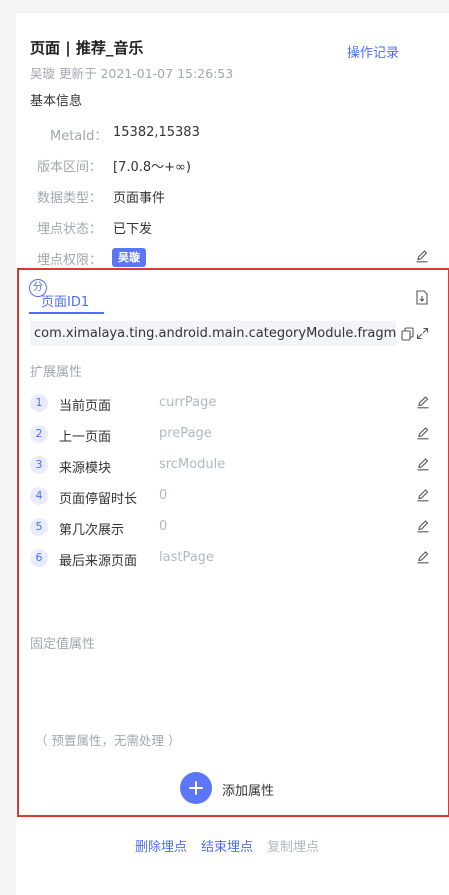 This screenshot has width=449, height=895. Describe the element at coordinates (232, 12) in the screenshot. I see `top-divider` at that location.